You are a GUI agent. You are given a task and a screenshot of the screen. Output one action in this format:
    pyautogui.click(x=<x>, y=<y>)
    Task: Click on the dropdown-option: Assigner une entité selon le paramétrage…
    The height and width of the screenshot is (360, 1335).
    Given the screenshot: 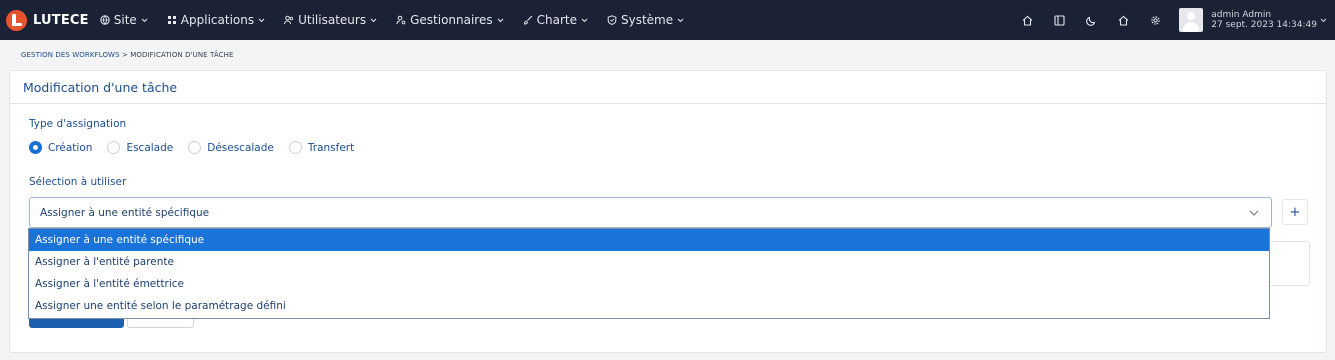 What is the action you would take?
    pyautogui.click(x=649, y=306)
    